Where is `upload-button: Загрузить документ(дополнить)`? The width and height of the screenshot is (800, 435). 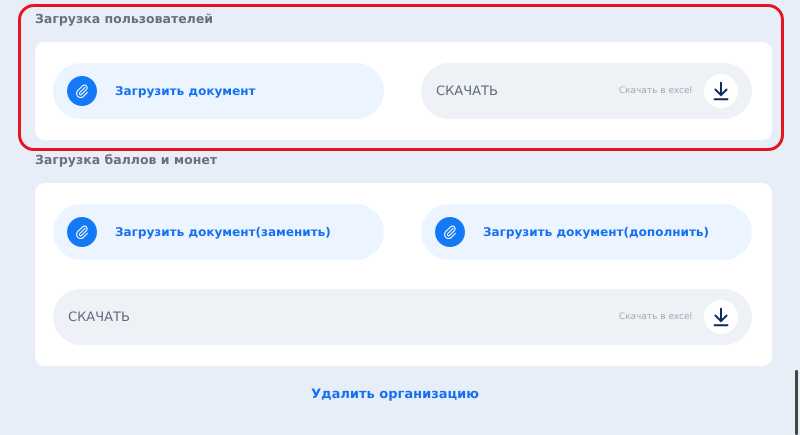
upload-button: Загрузить документ(дополнить) is located at coordinates (586, 232).